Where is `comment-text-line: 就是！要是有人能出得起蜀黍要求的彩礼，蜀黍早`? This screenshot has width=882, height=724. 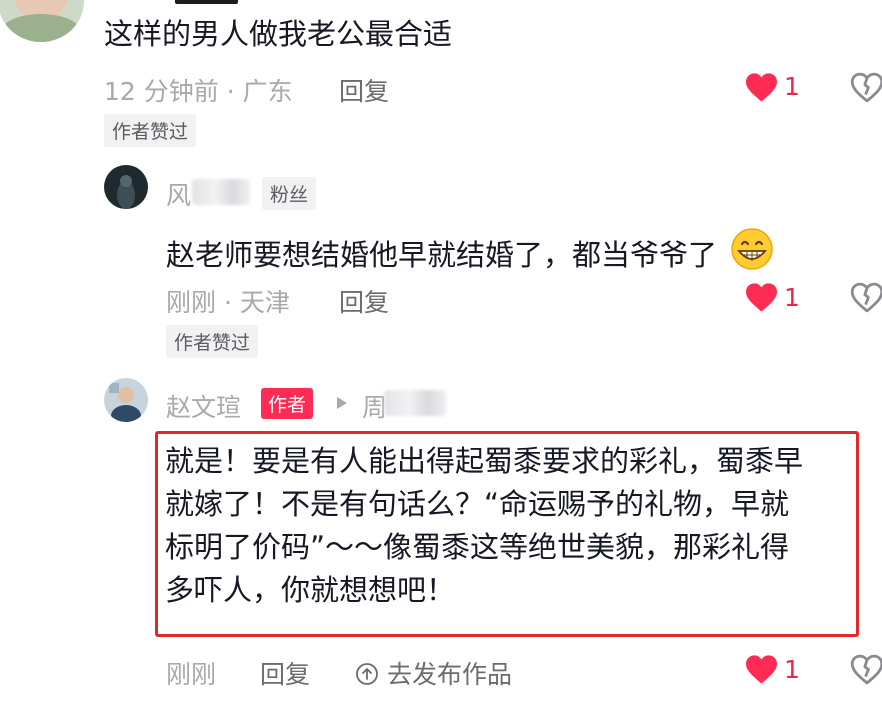
comment-text-line: 就是！要是有人能出得起蜀黍要求的彩礼，蜀黍早 is located at coordinates (484, 461).